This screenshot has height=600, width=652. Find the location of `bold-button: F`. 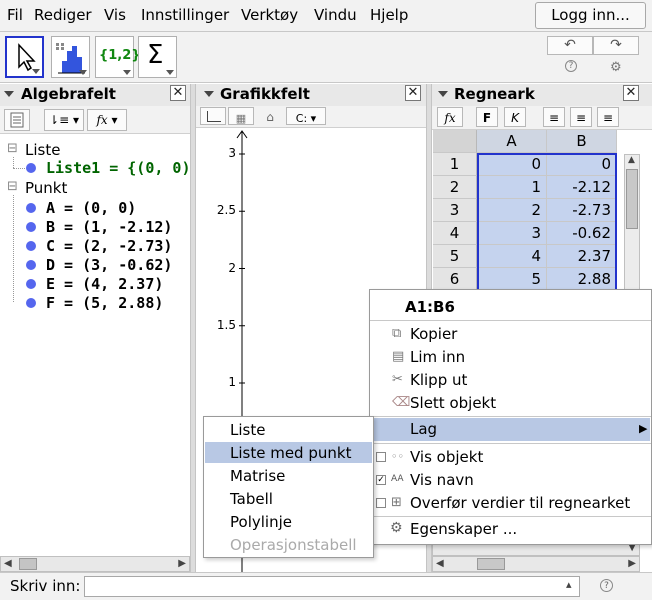

bold-button: F is located at coordinates (487, 117).